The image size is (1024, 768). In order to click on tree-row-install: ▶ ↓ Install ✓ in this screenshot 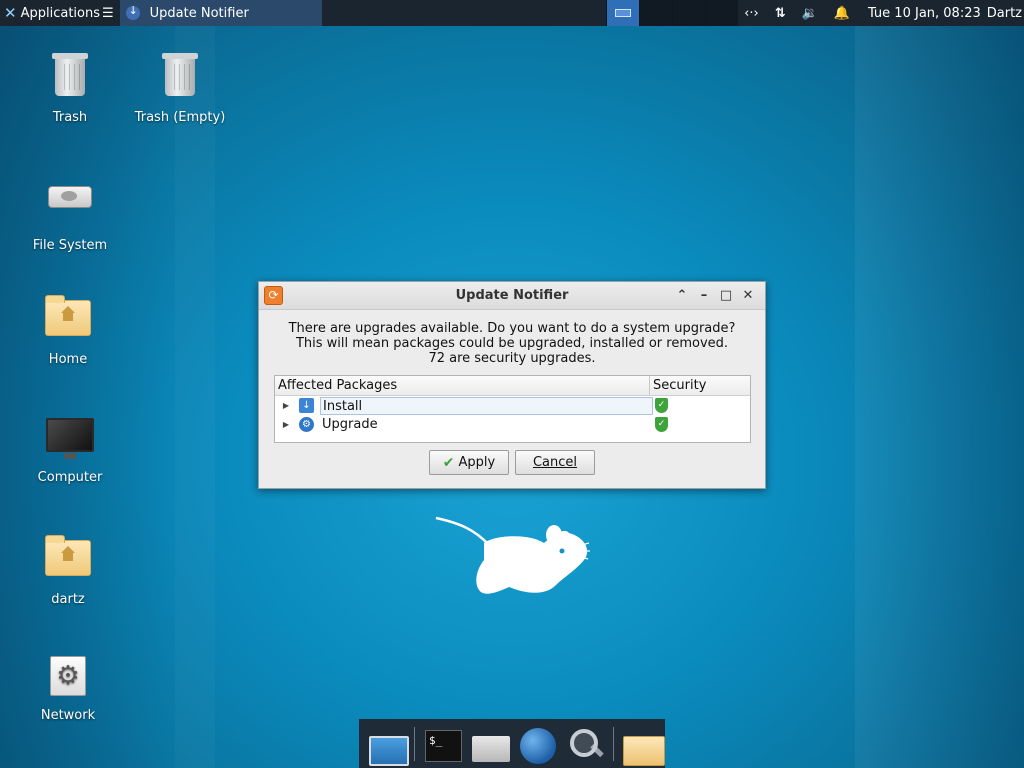, I will do `click(512, 405)`.